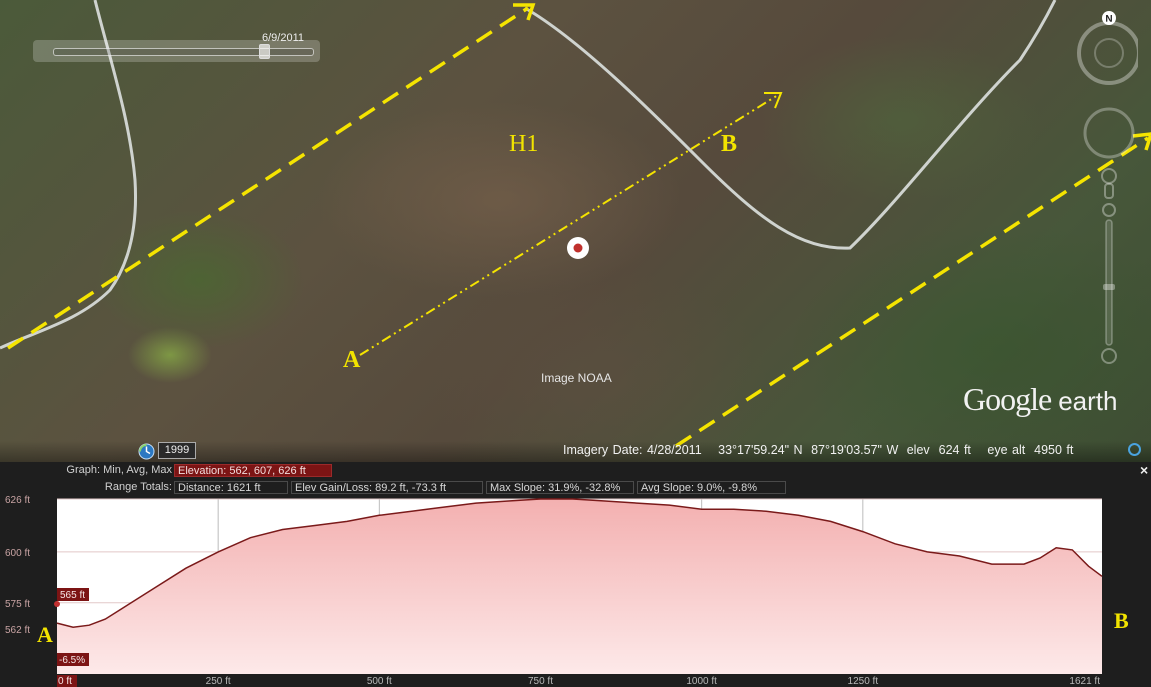 Image resolution: width=1151 pixels, height=687 pixels. I want to click on x-tick-label: 250 ft, so click(218, 681).